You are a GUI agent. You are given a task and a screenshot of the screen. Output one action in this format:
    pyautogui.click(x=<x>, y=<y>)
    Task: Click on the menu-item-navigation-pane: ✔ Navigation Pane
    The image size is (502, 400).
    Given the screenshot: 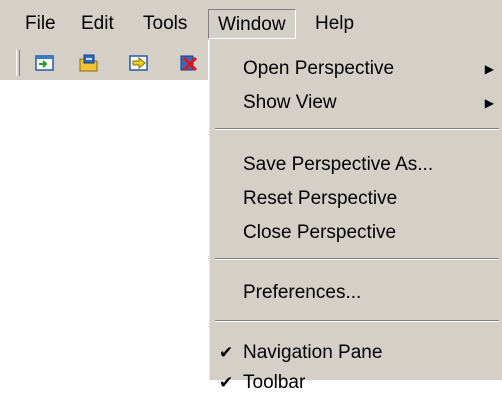 What is the action you would take?
    pyautogui.click(x=355, y=353)
    